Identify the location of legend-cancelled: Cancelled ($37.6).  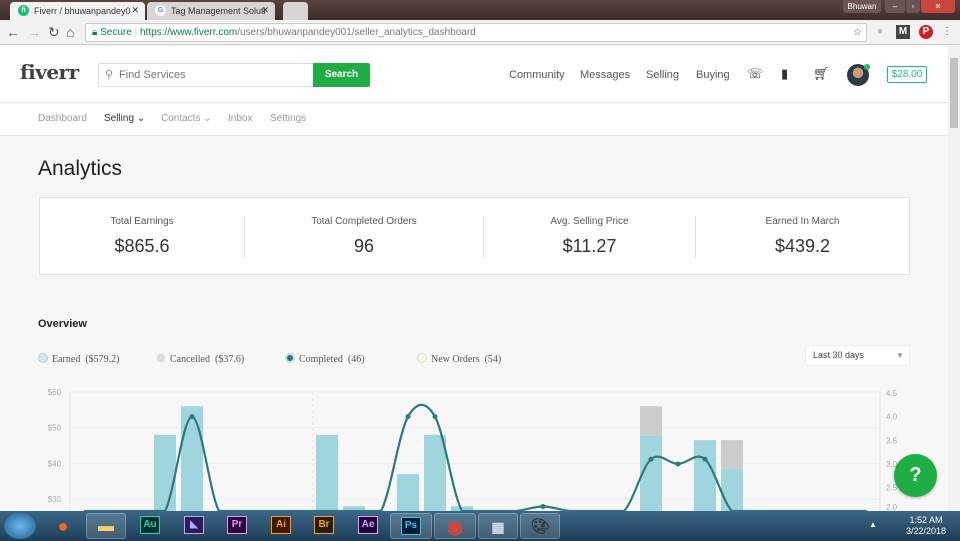
(200, 359).